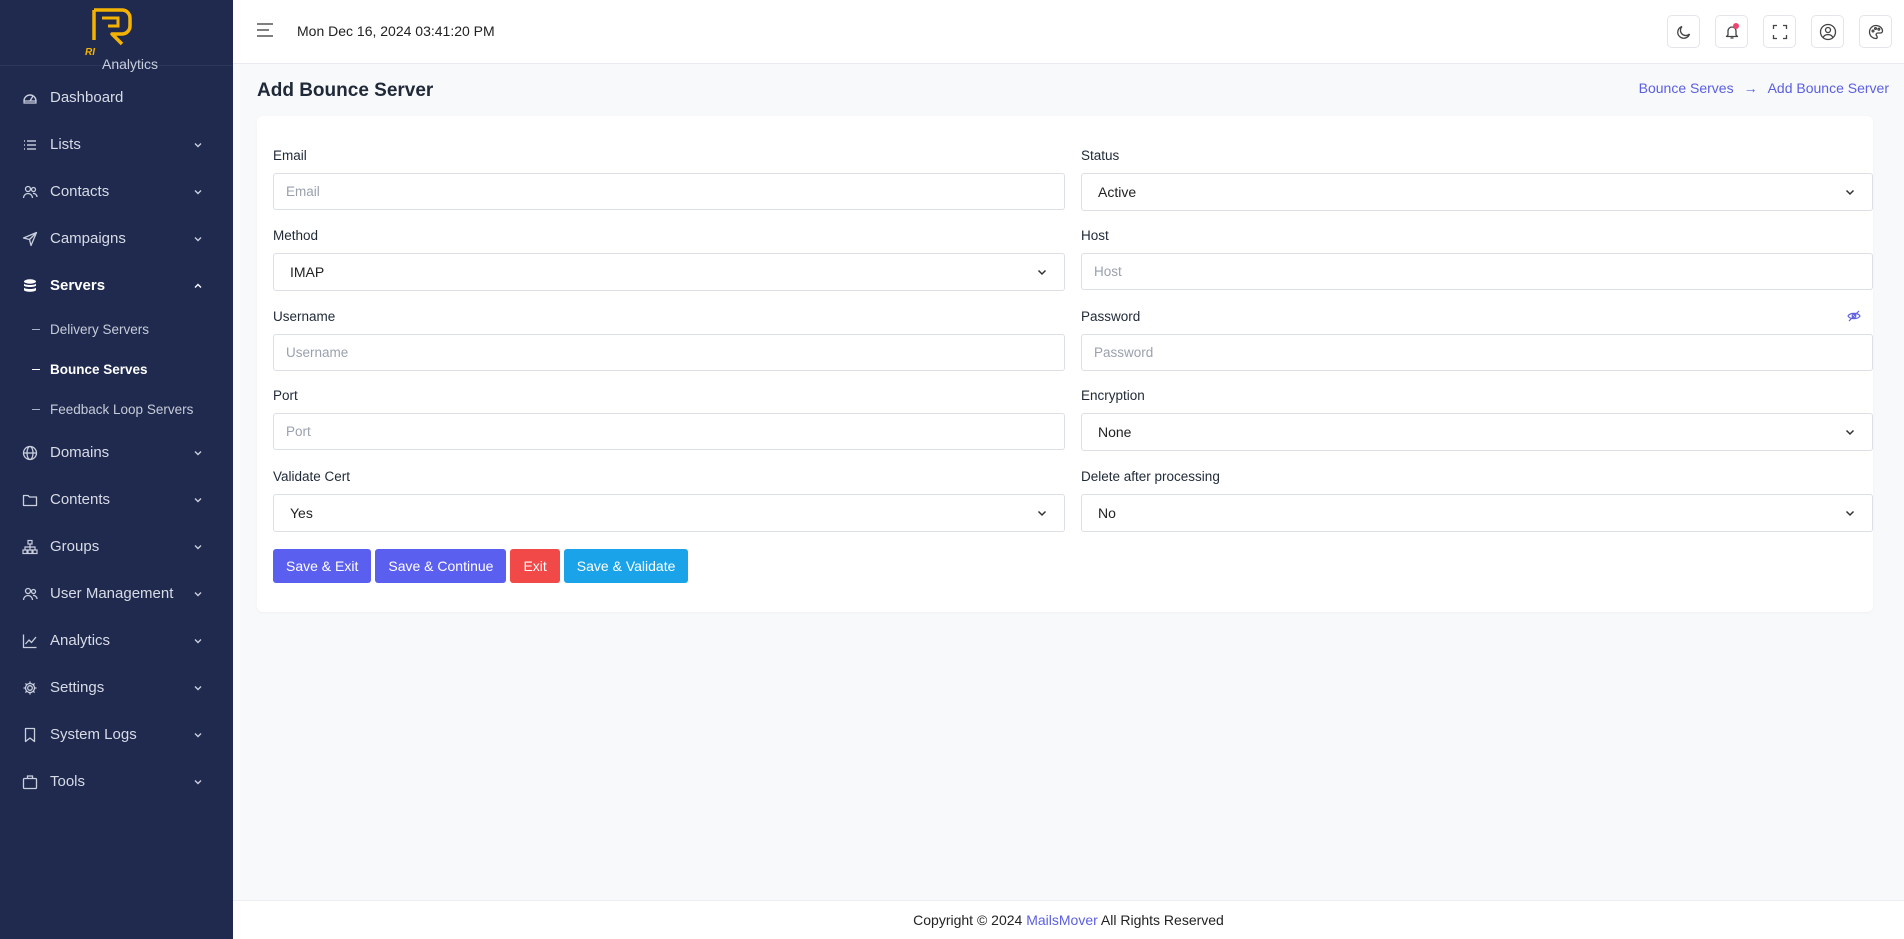 The width and height of the screenshot is (1904, 939). Describe the element at coordinates (265, 30) in the screenshot. I see `hamburger-menu-icon` at that location.